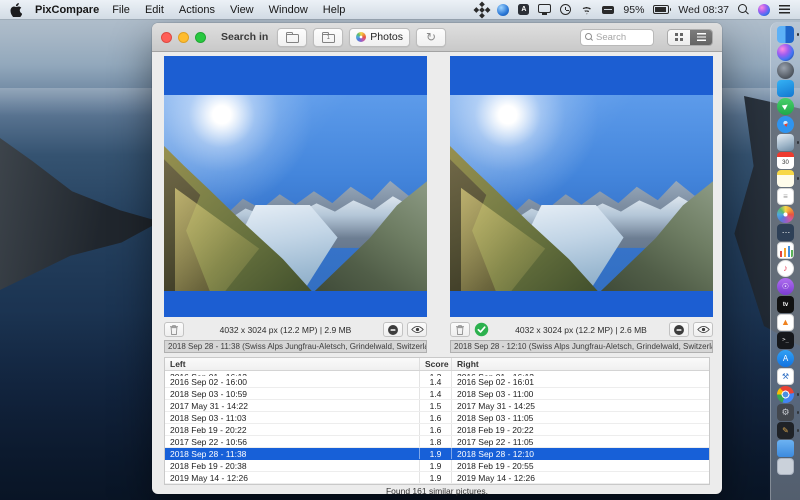 The image size is (800, 500). I want to click on dock-appstore: A, so click(785, 358).